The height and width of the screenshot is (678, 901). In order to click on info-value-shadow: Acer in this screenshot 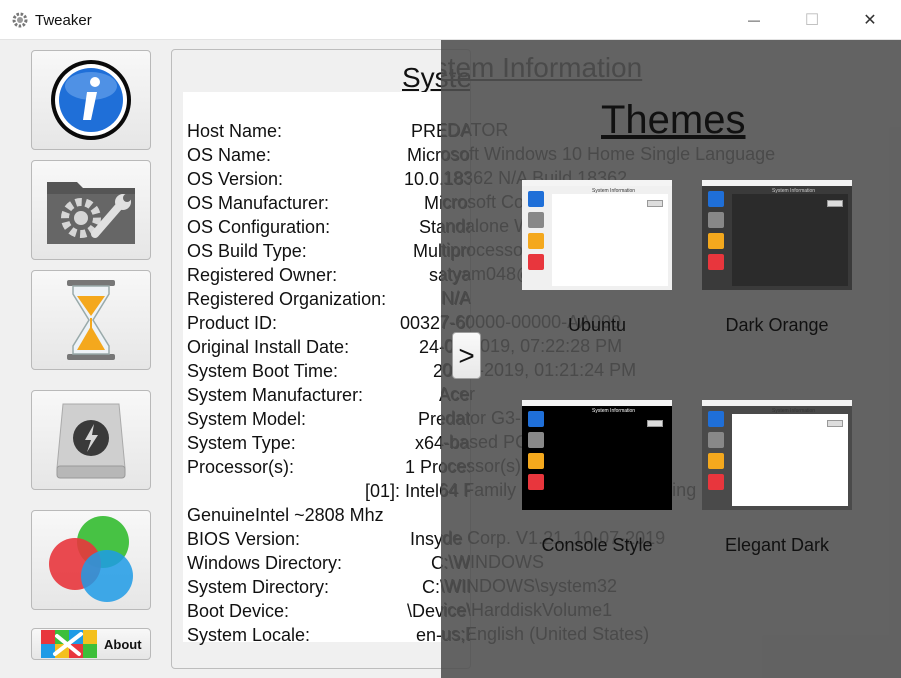, I will do `click(458, 394)`.